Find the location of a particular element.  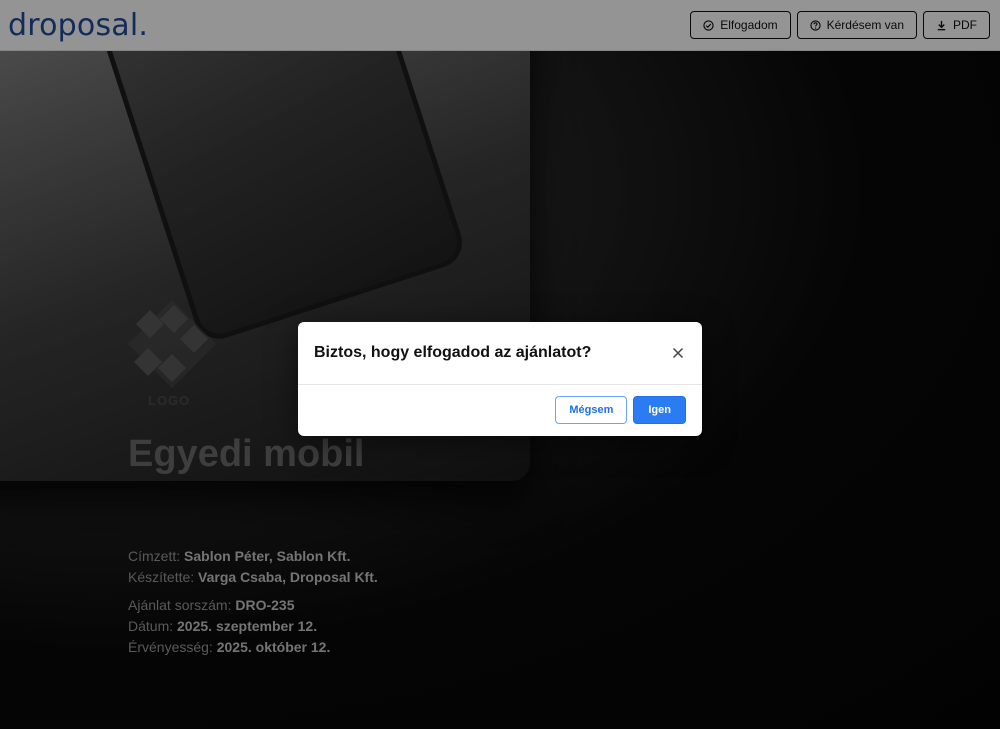

dialog-title: Biztos, hogy elfogadod az ajánlatot? is located at coordinates (453, 352).